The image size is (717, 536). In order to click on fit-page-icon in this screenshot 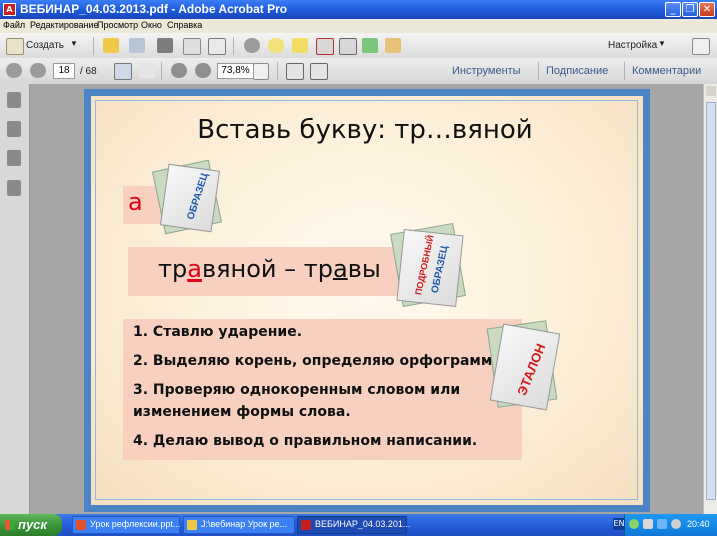, I will do `click(295, 71)`.